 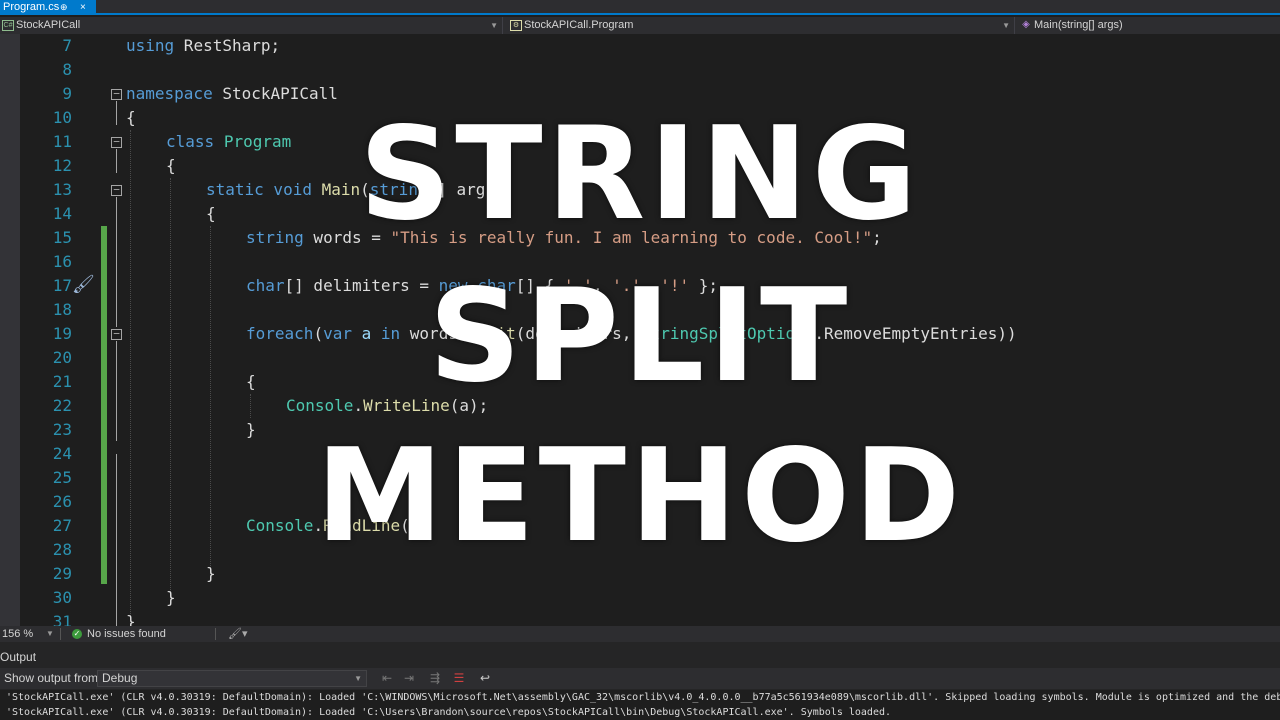 What do you see at coordinates (62, 237) in the screenshot?
I see `line-number: 15` at bounding box center [62, 237].